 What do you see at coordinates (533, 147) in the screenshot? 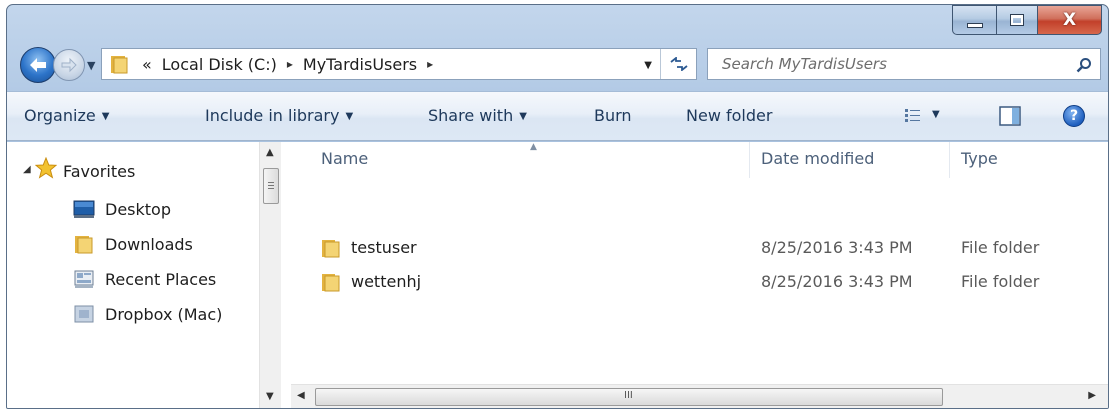
I see `sort-ascending-icon: ▲` at bounding box center [533, 147].